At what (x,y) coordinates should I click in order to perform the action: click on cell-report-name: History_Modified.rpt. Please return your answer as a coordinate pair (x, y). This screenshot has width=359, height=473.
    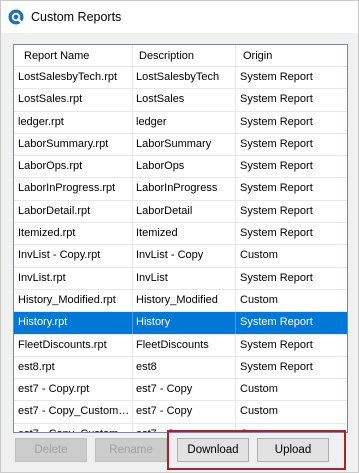
    Looking at the image, I should click on (73, 300).